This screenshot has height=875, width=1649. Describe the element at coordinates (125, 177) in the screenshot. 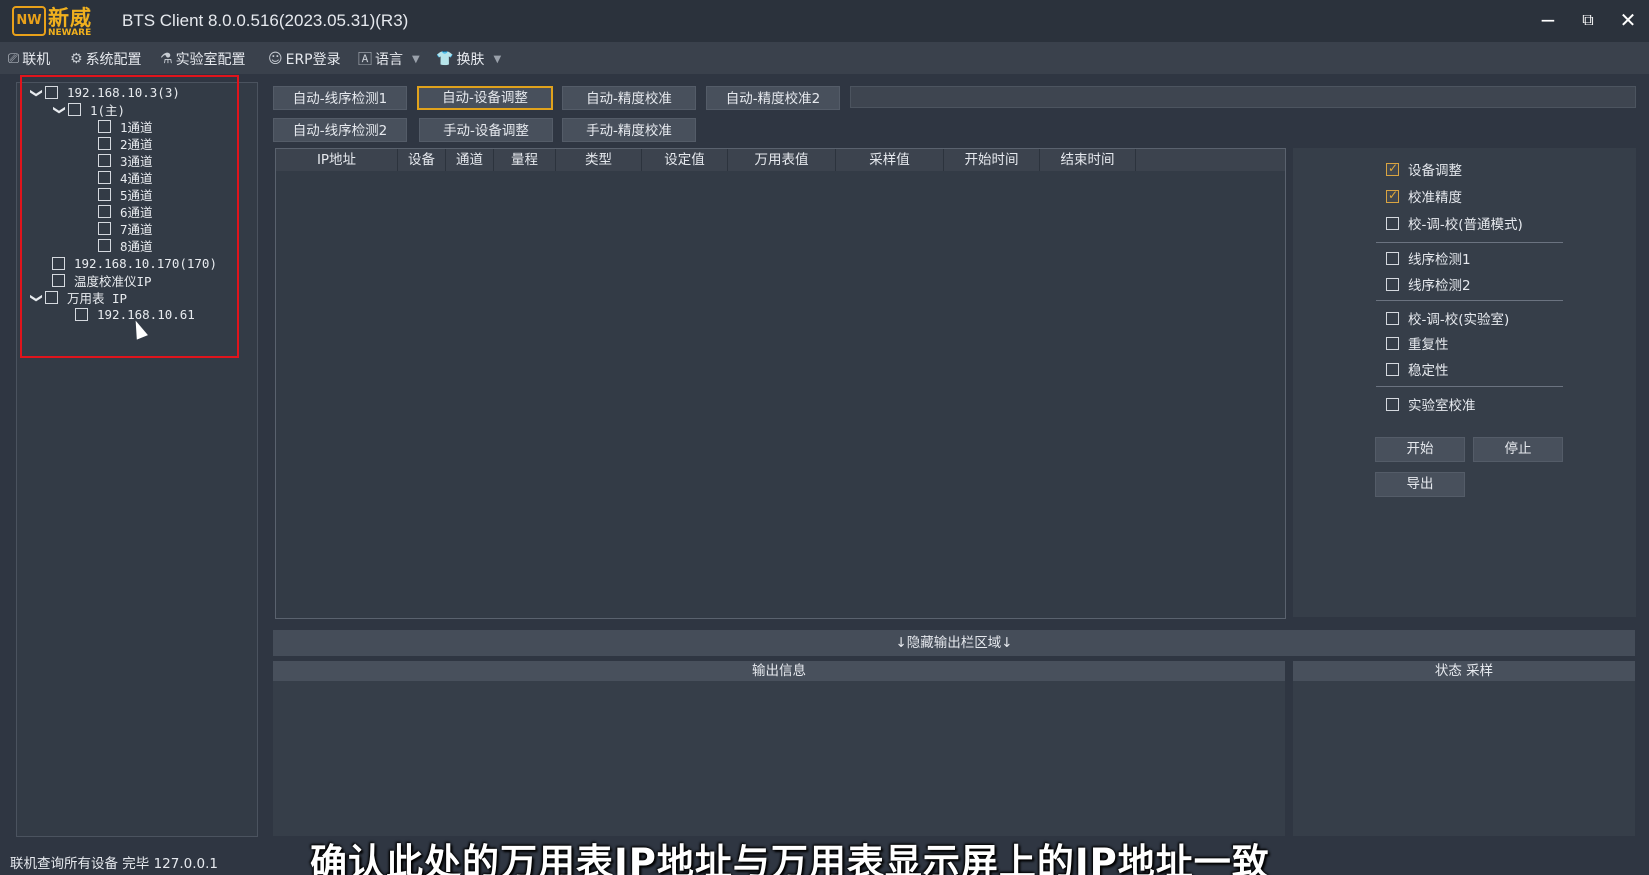

I see `tree-node-channel-4: 4通道` at that location.